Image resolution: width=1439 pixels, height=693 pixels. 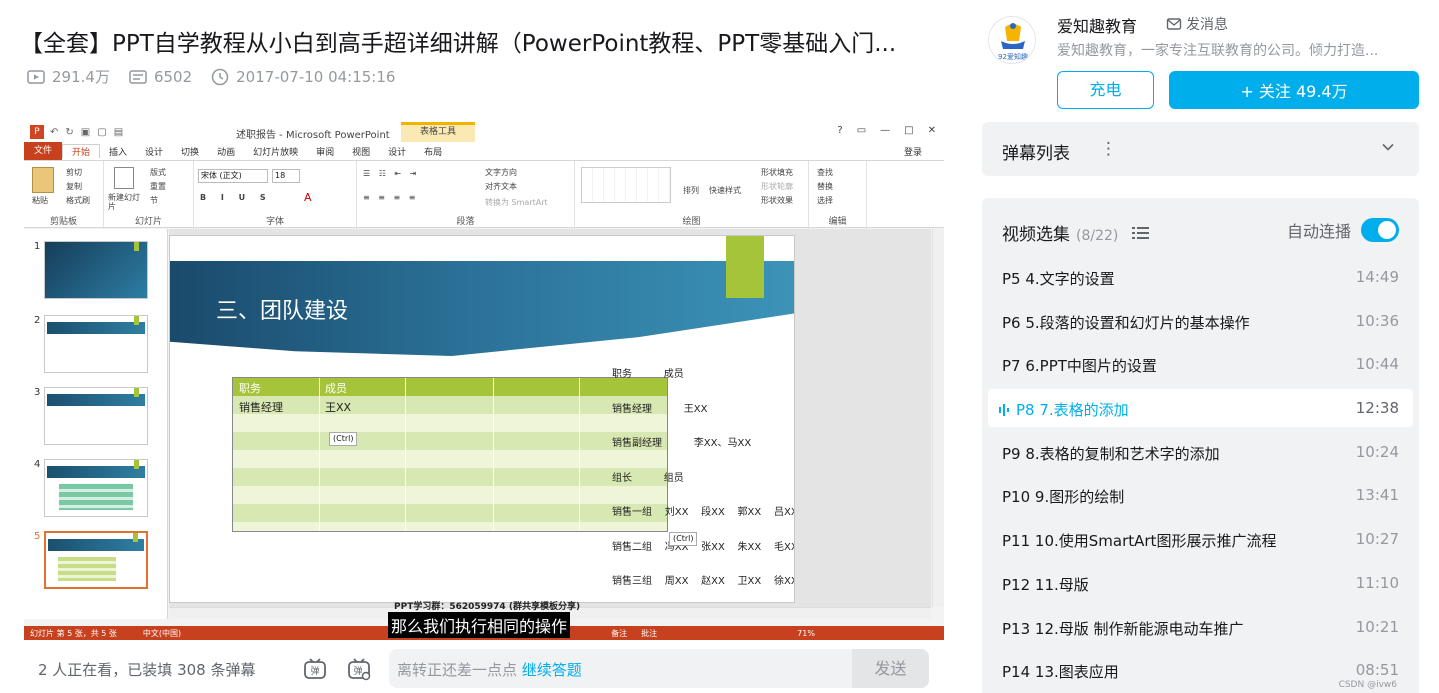 I want to click on video-meta: 291.4万 6502 2017-07-10 04:15:16, so click(x=210, y=76).